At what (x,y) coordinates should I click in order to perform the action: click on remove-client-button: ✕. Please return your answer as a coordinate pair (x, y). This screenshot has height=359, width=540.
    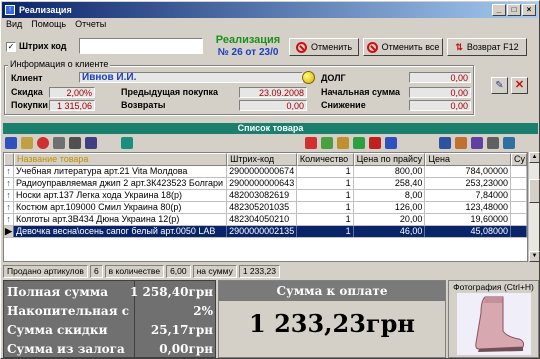
    Looking at the image, I should click on (519, 85).